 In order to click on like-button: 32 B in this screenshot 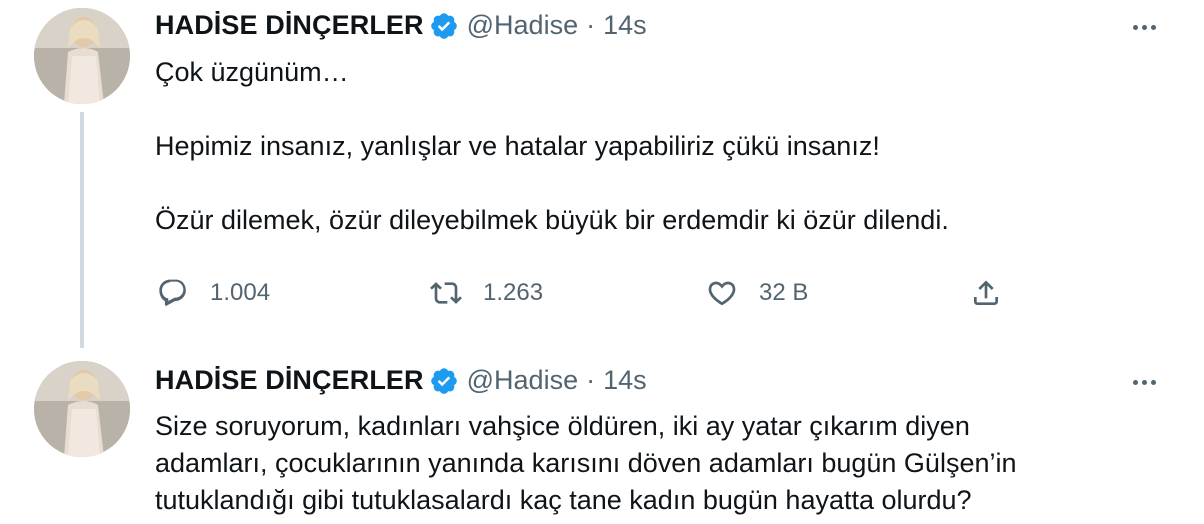, I will do `click(757, 293)`.